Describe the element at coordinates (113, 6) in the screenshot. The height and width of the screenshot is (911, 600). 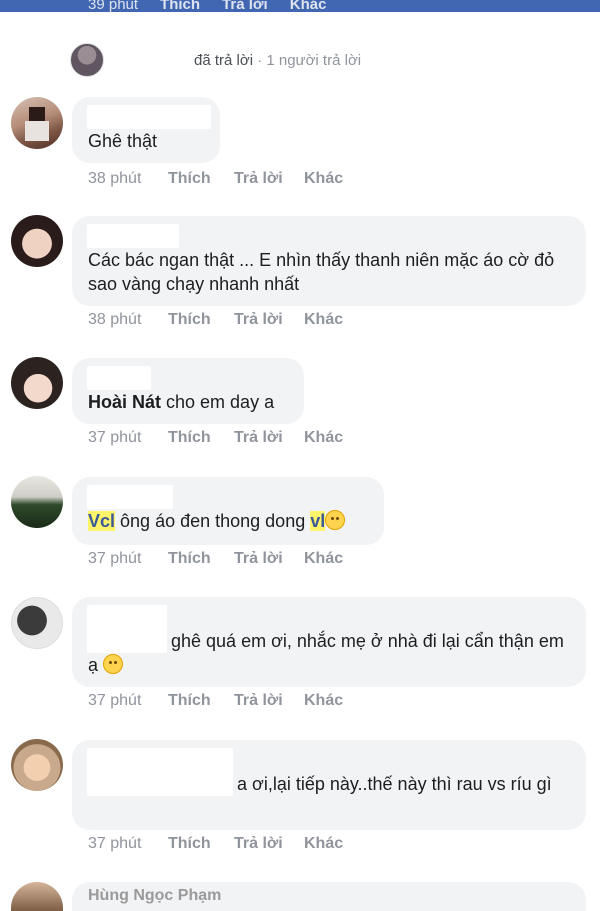
I see `timestamp: 39 phút` at that location.